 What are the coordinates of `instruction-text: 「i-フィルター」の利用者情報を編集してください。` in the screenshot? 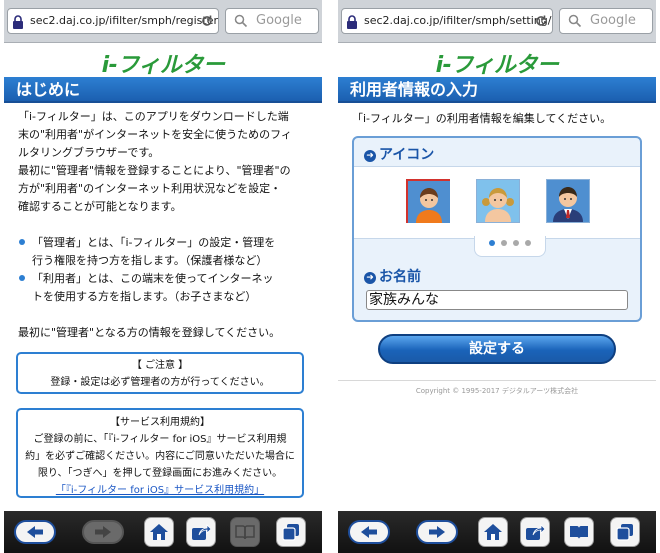 It's located at (482, 118).